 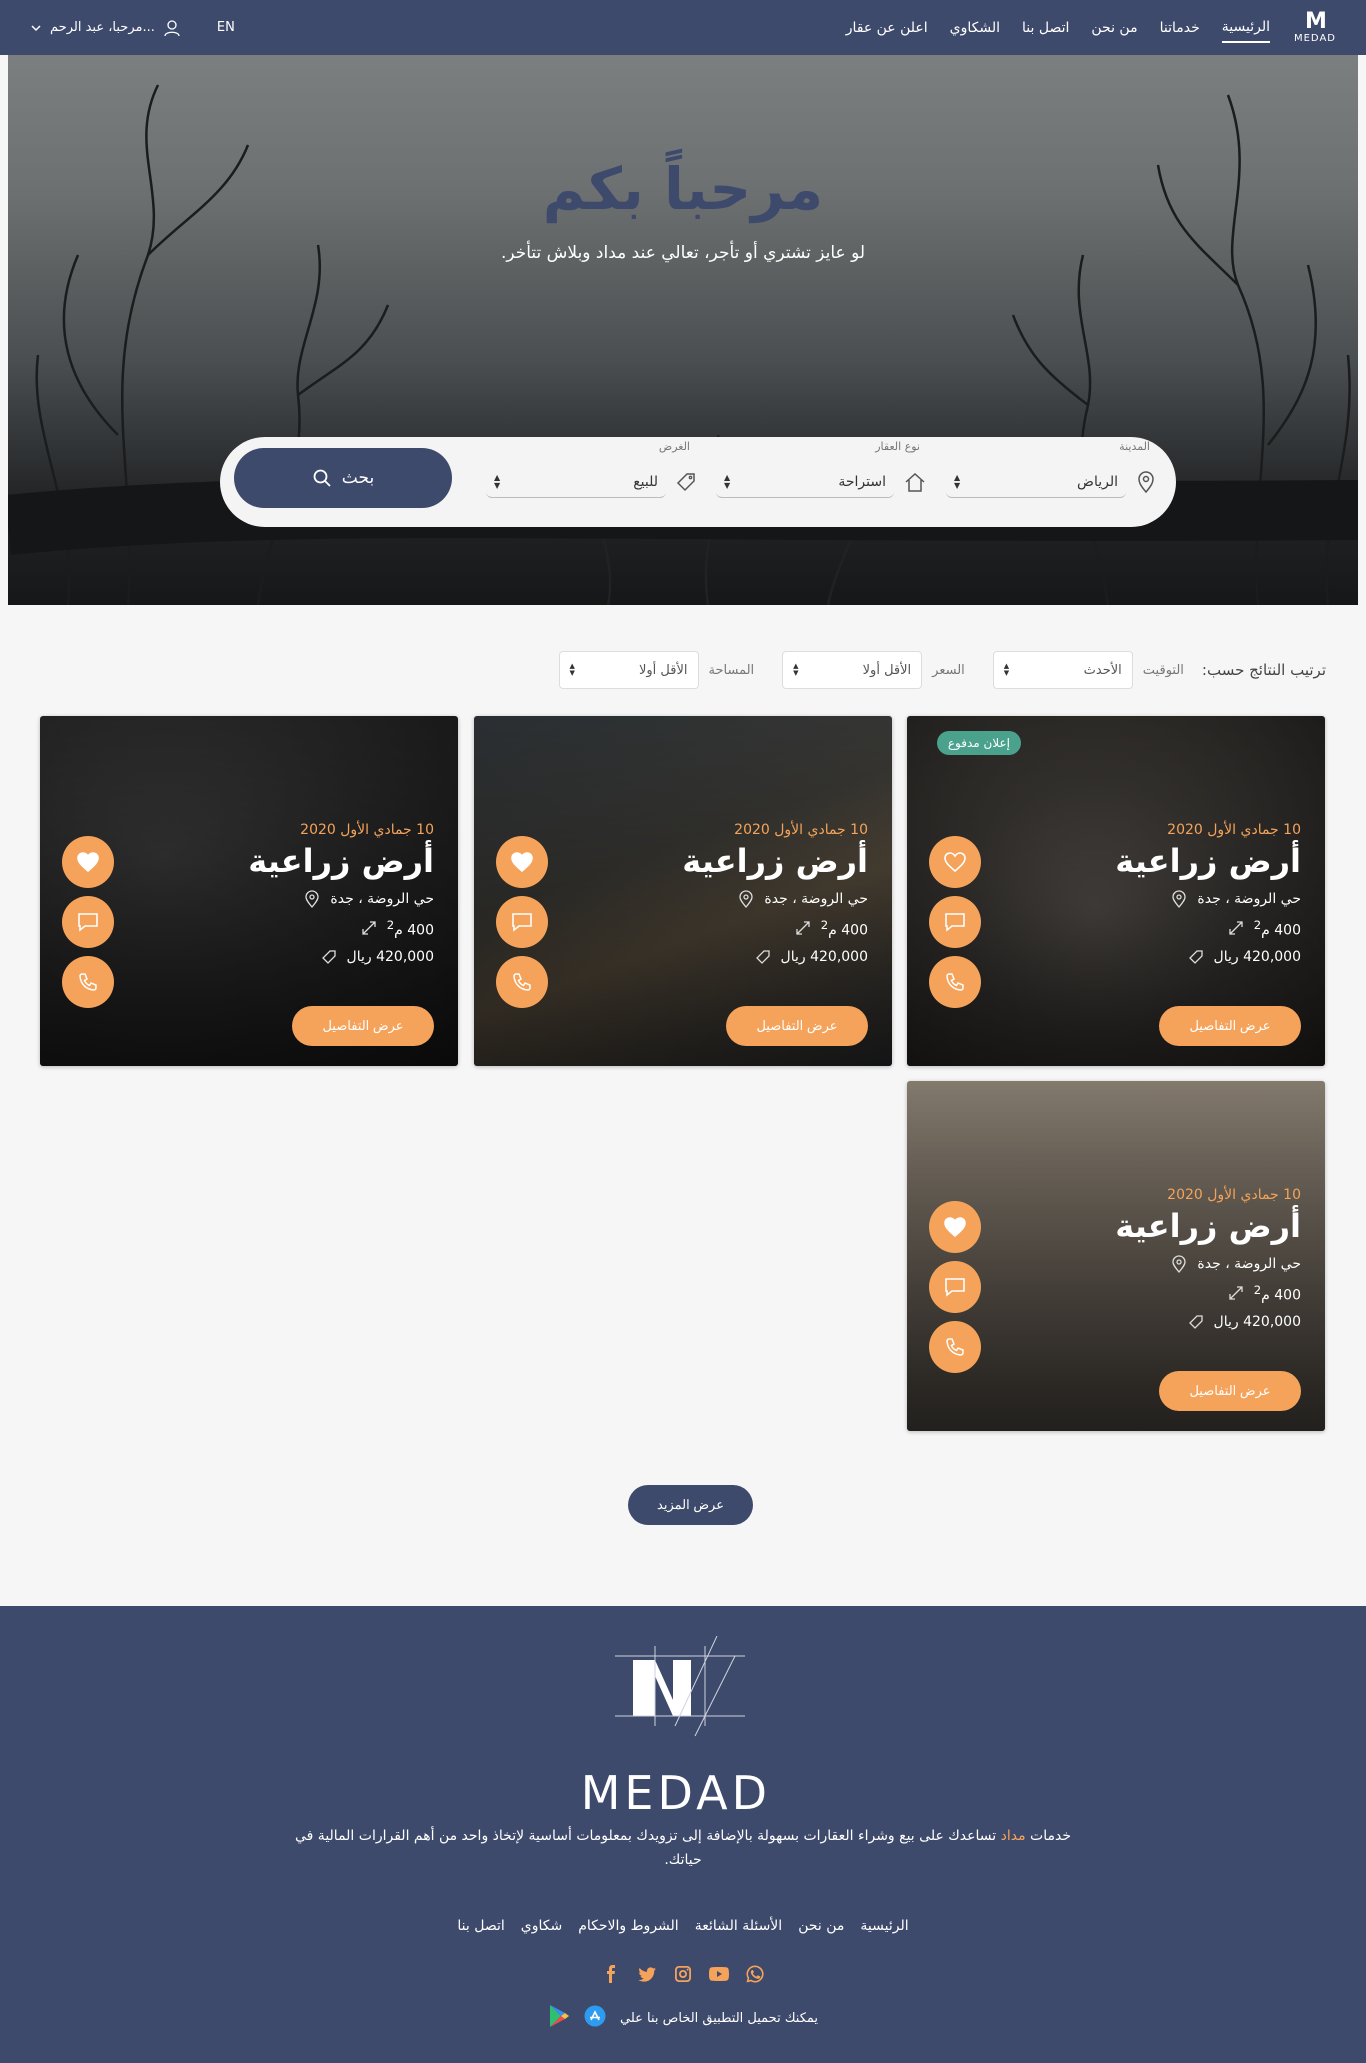 I want to click on whatsapp-icon, so click(x=755, y=1974).